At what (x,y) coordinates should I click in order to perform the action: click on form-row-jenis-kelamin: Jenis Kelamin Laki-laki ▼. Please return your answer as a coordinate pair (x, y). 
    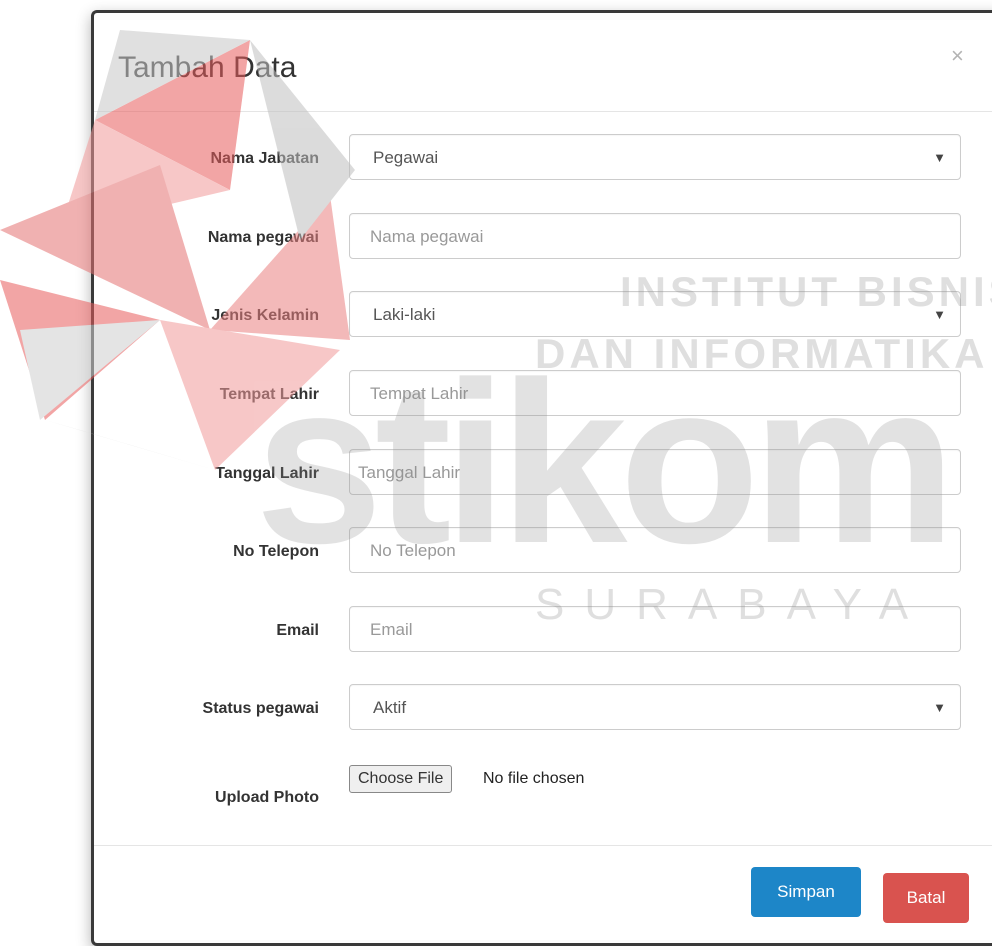
    Looking at the image, I should click on (543, 317).